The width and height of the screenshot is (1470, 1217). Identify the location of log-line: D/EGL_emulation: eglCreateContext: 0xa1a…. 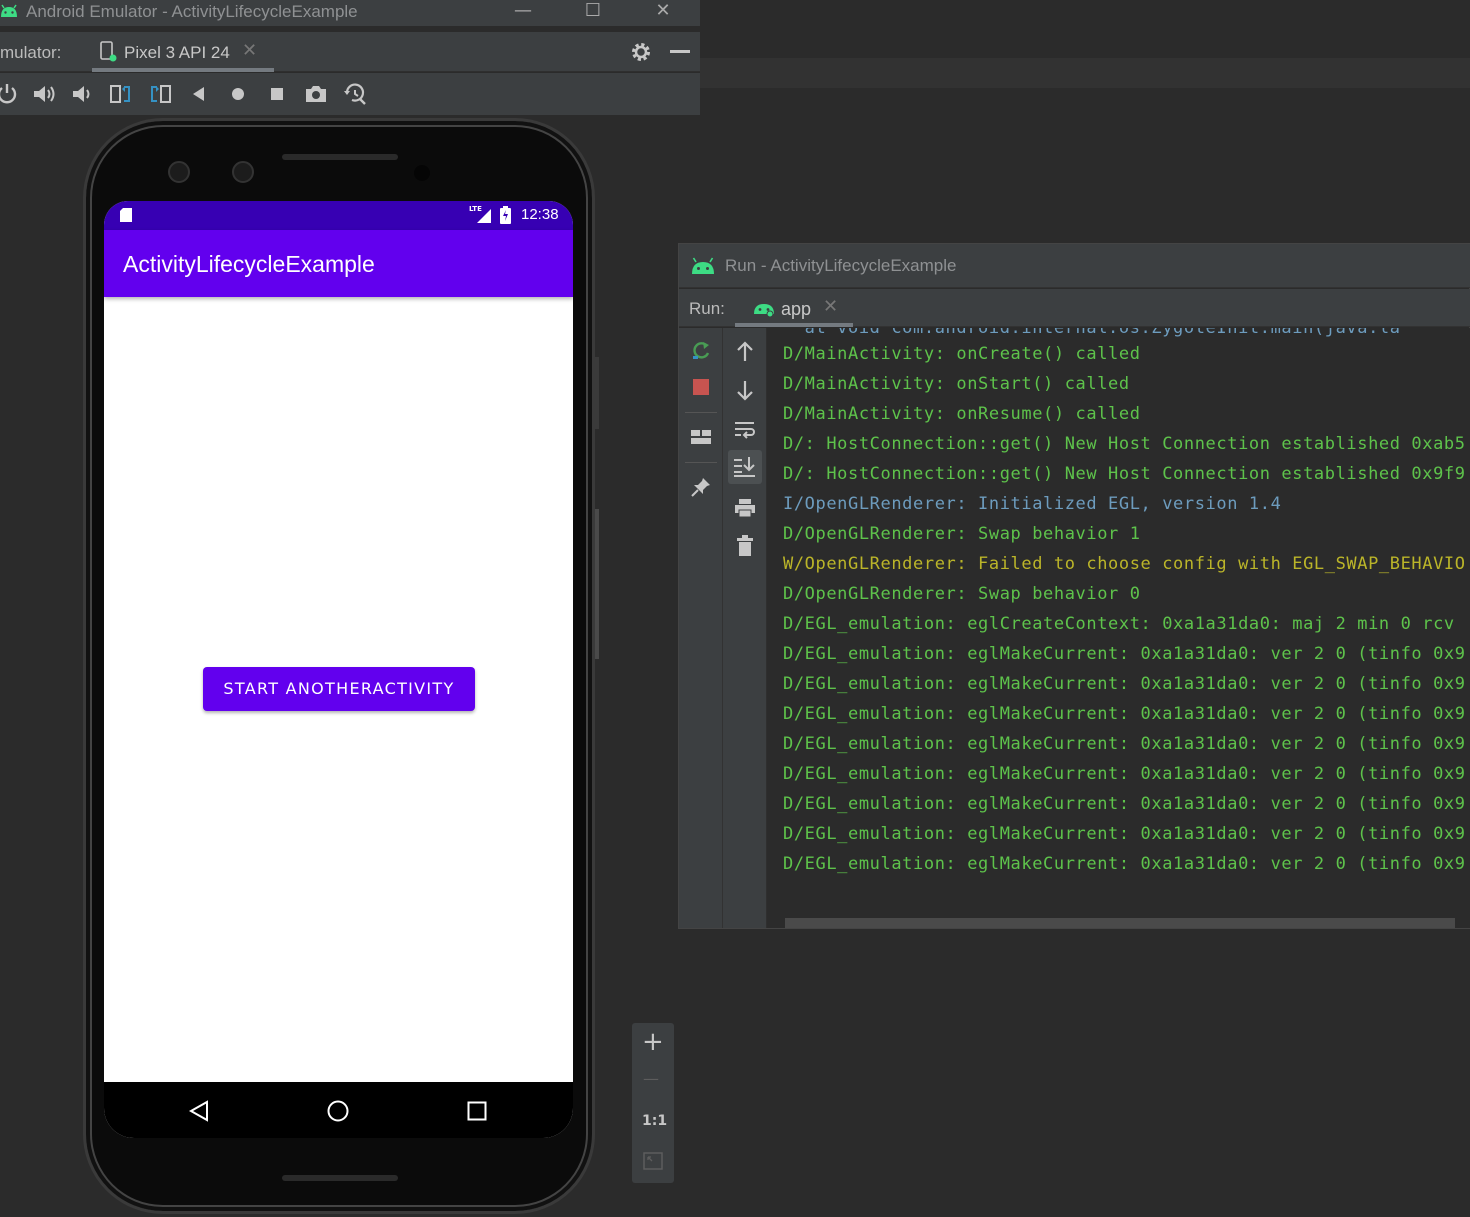
(1119, 624).